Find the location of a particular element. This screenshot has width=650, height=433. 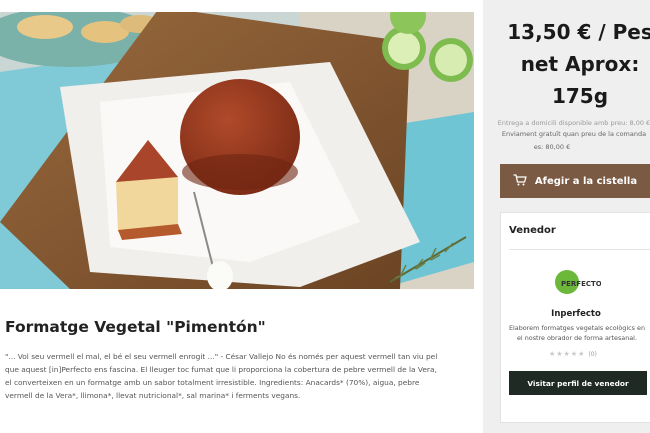

free-shipping-threshold: es: 80,00 € is located at coordinates (552, 147).